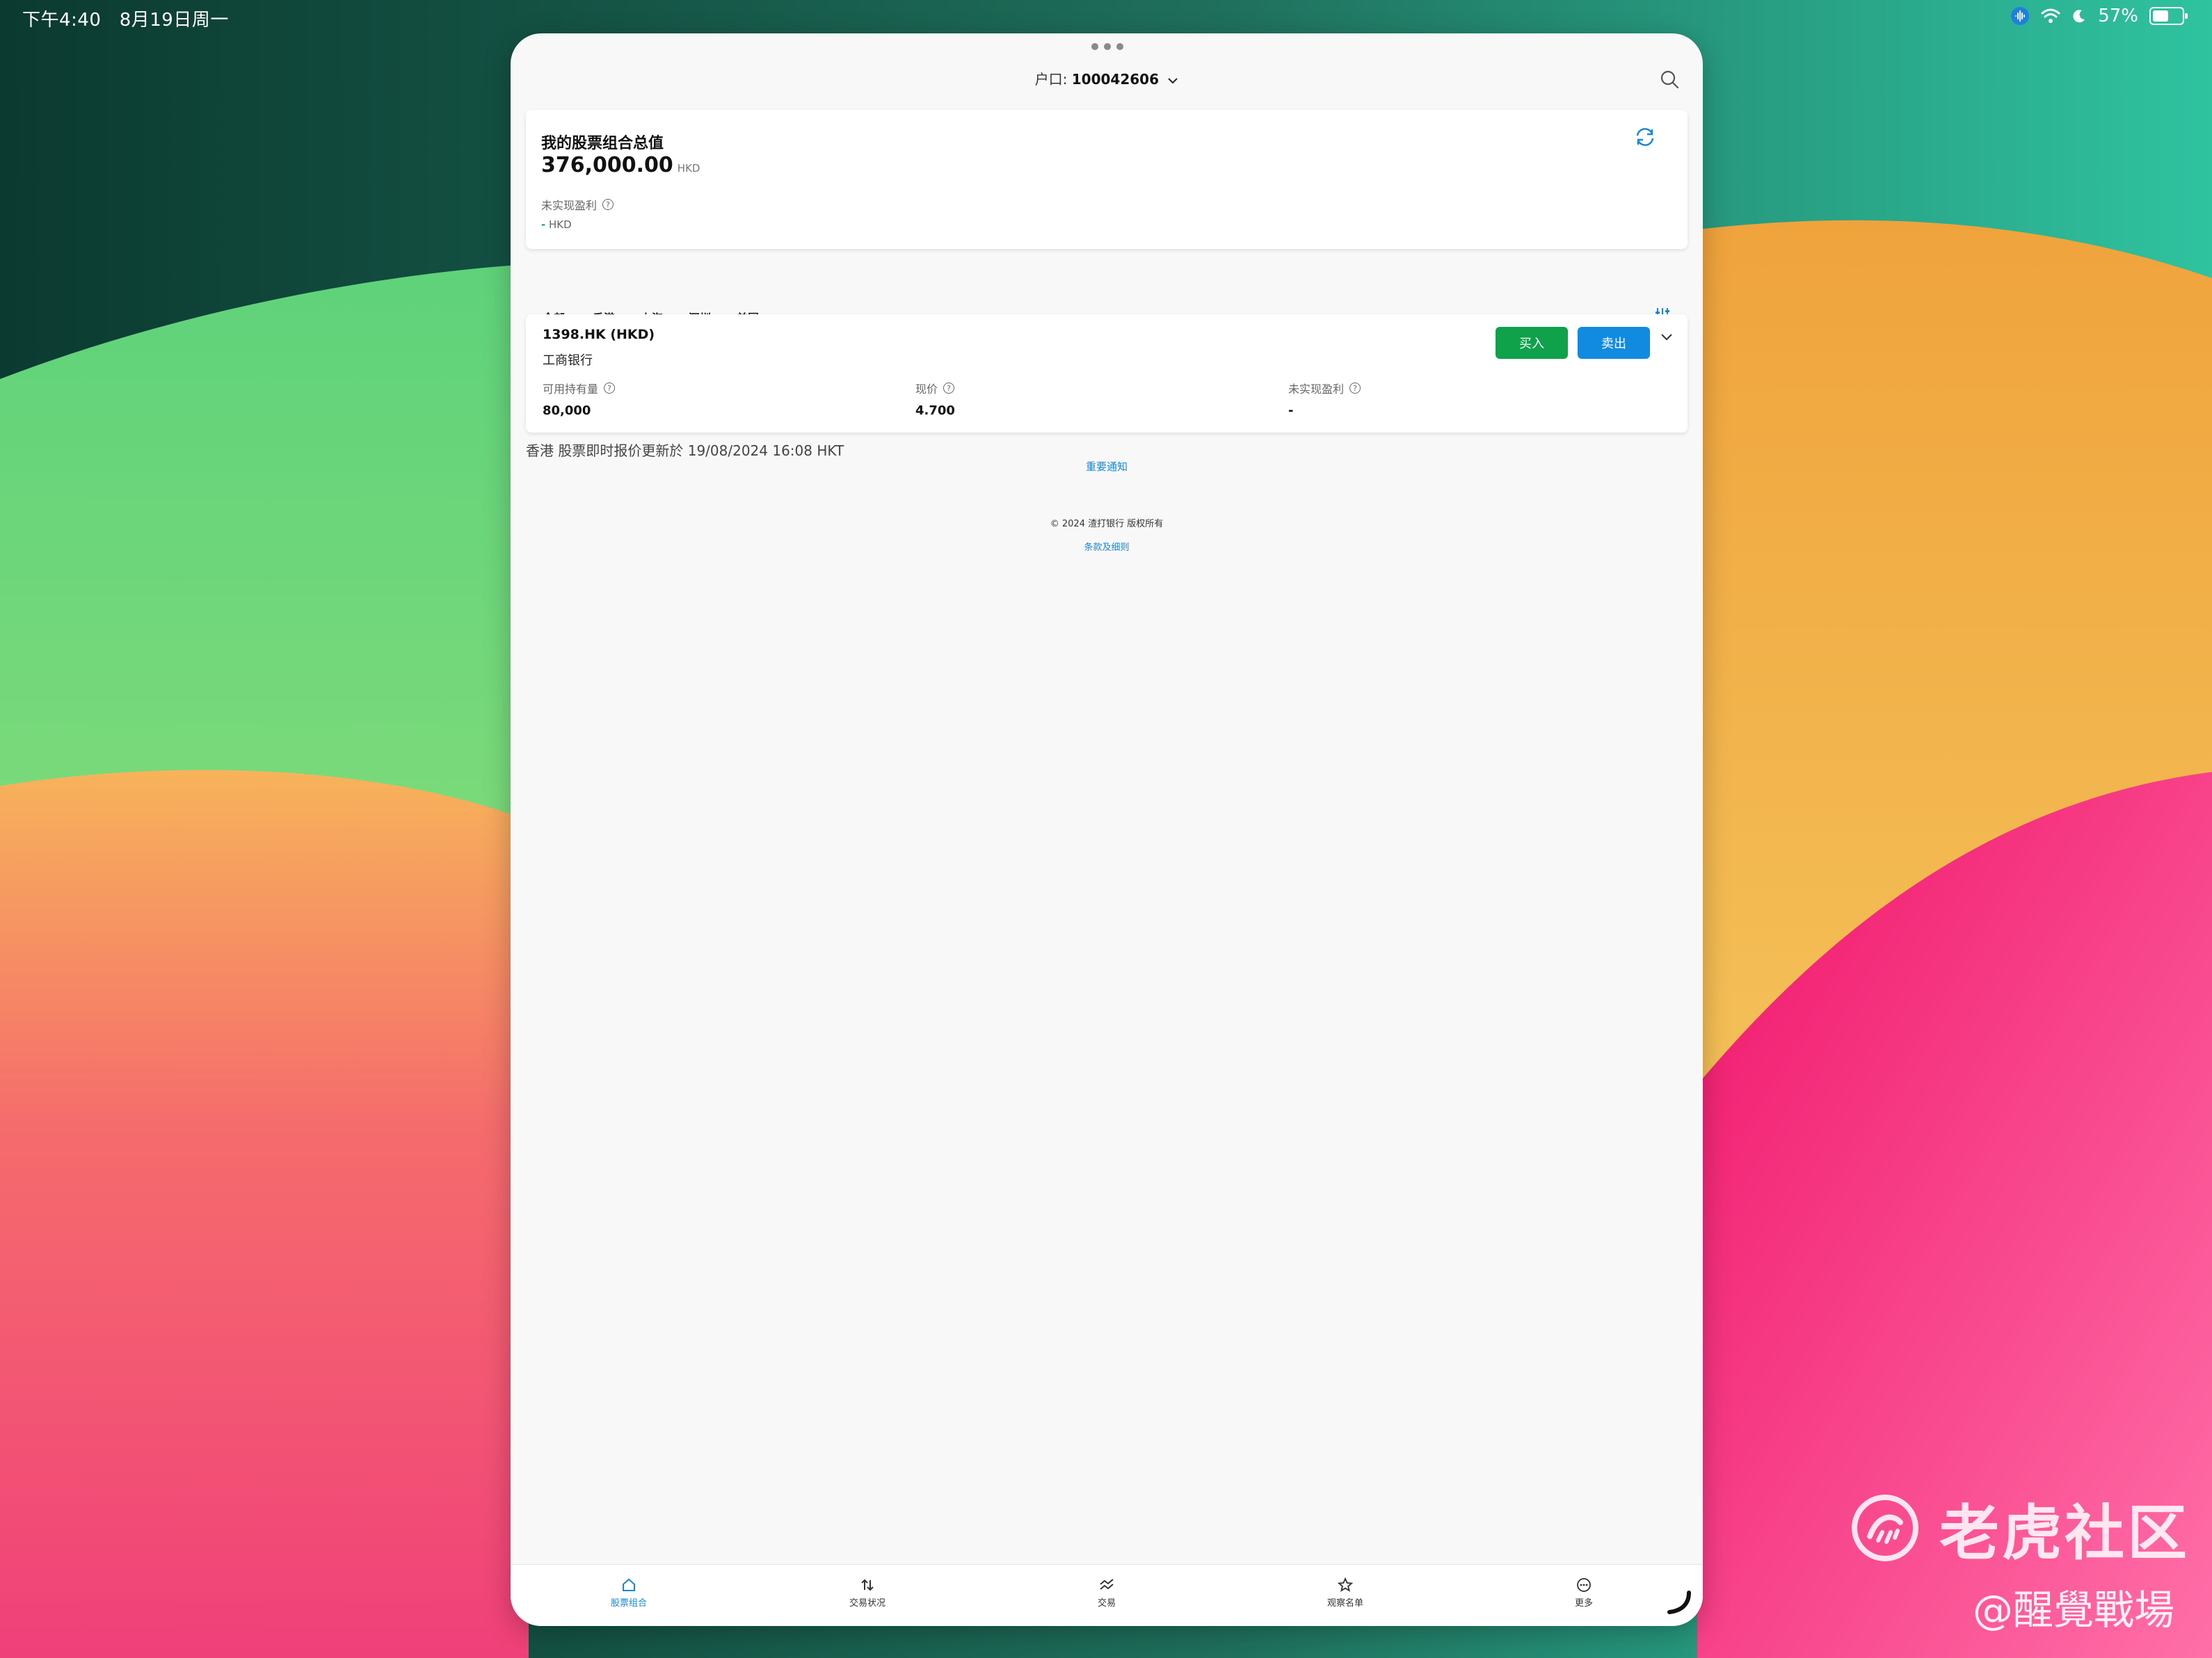 The height and width of the screenshot is (1658, 2212). What do you see at coordinates (1107, 466) in the screenshot?
I see `important-notice-link: 重要通知` at bounding box center [1107, 466].